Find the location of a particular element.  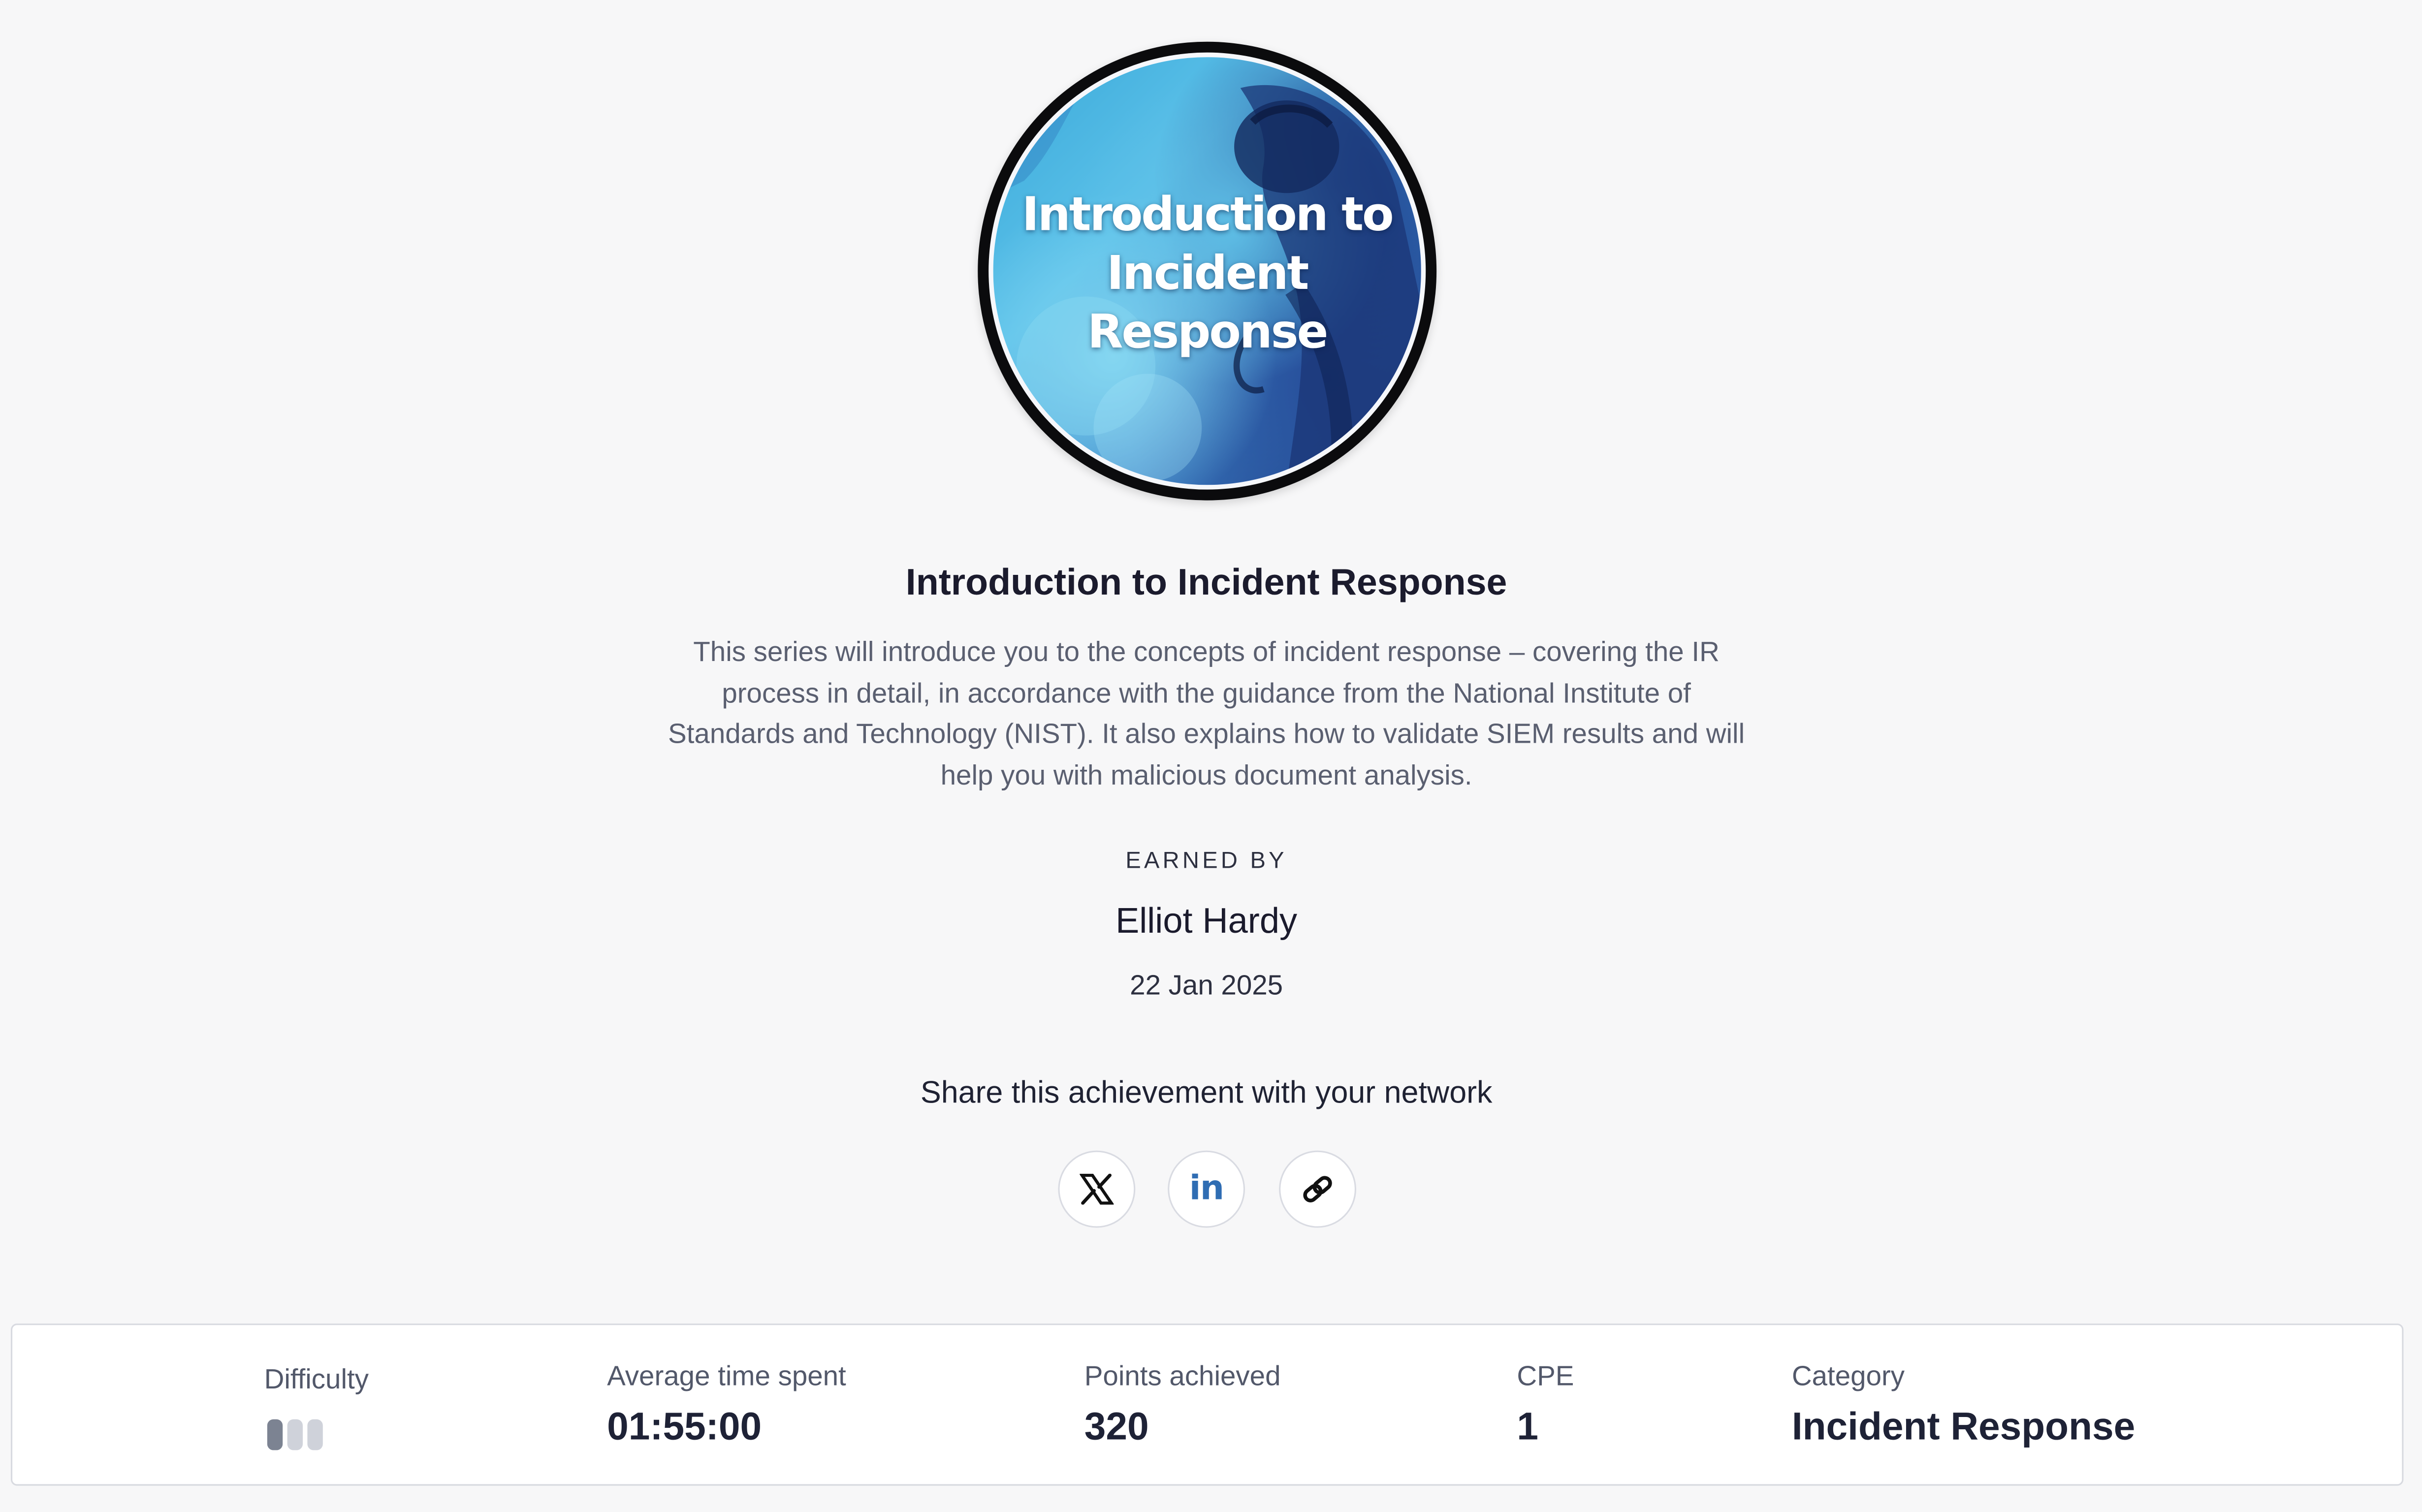

badge-image: Introduction to Incident Response is located at coordinates (1207, 271).